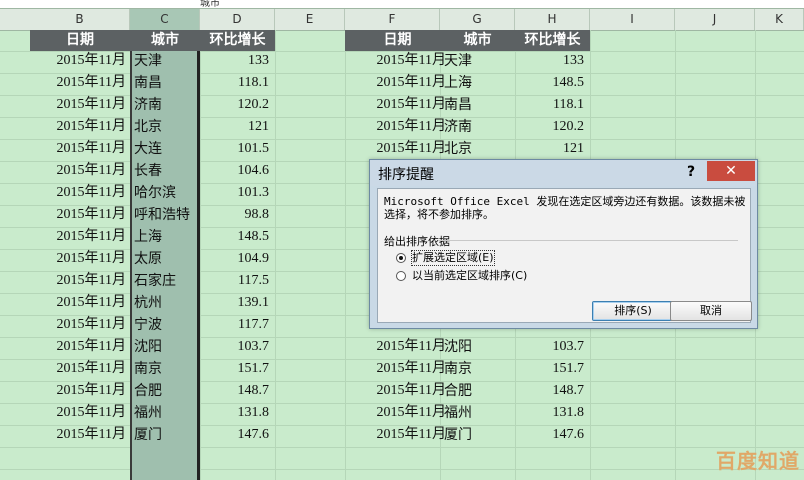  I want to click on left-city-cell: 南昌, so click(167, 83).